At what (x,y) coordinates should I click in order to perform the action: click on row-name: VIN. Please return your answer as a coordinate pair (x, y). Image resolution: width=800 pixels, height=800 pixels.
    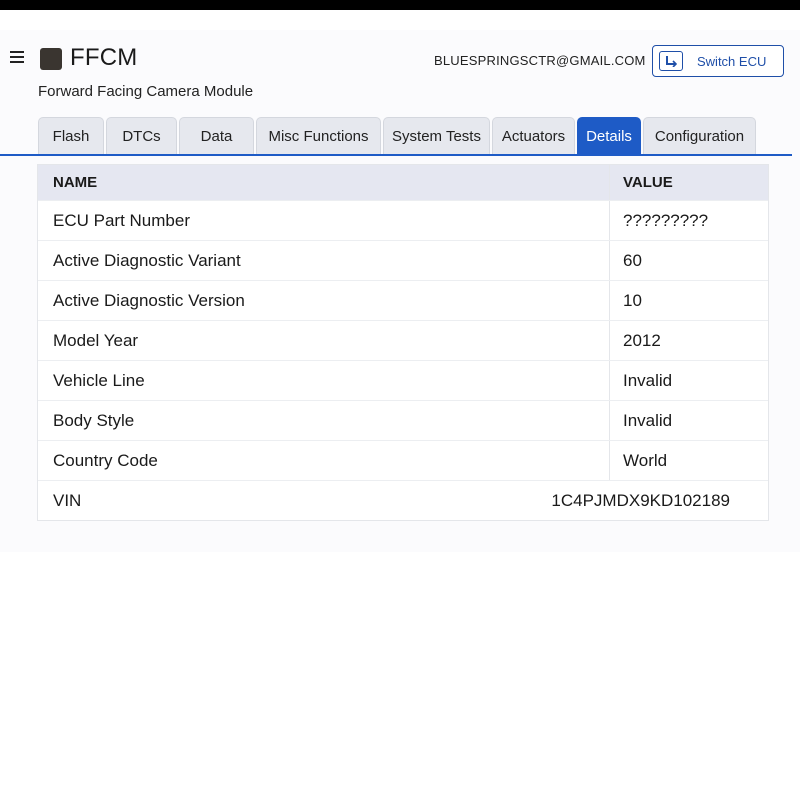
    Looking at the image, I should click on (67, 500).